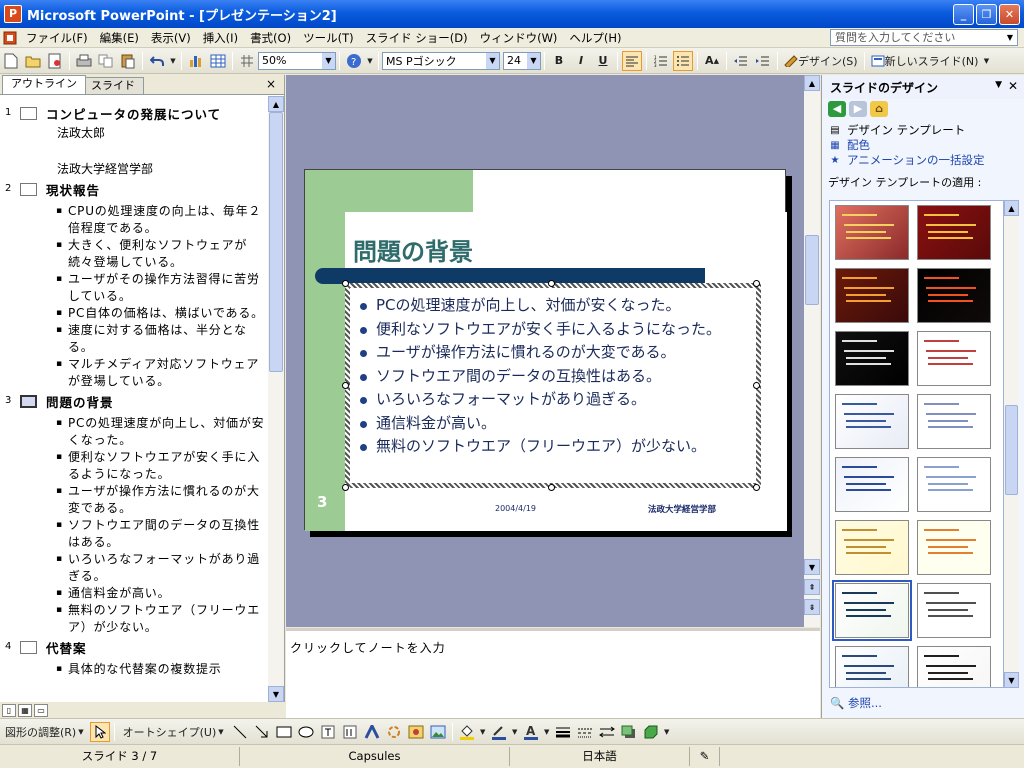 Image resolution: width=1024 pixels, height=768 pixels. Describe the element at coordinates (157, 500) in the screenshot. I see `outline-bullet: ユーザが操作方法に慣れるのが大変である。` at that location.